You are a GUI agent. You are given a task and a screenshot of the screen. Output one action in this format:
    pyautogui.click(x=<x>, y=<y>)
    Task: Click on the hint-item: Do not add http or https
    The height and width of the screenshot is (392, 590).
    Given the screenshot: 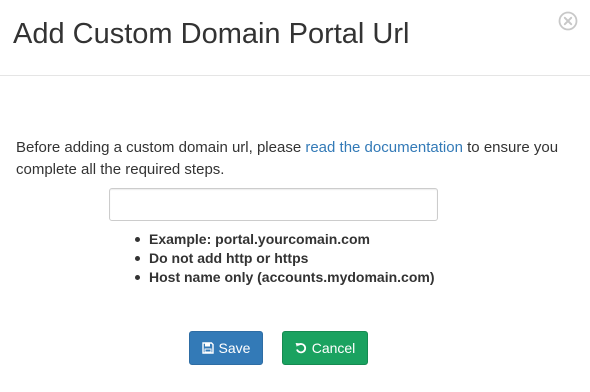 What is the action you would take?
    pyautogui.click(x=282, y=258)
    